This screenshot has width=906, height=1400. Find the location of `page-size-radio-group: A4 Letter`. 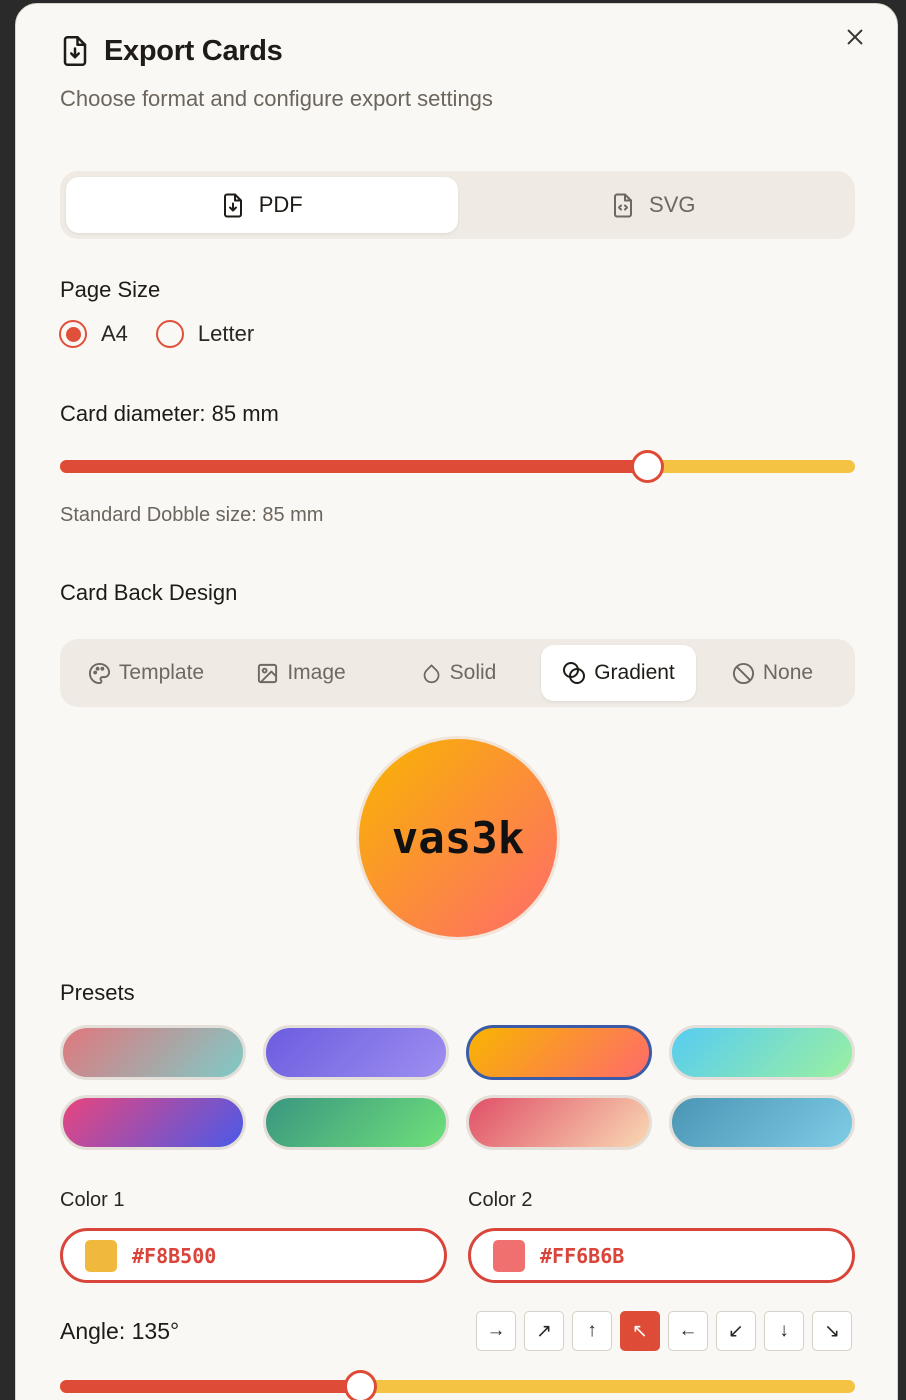

page-size-radio-group: A4 Letter is located at coordinates (170, 334).